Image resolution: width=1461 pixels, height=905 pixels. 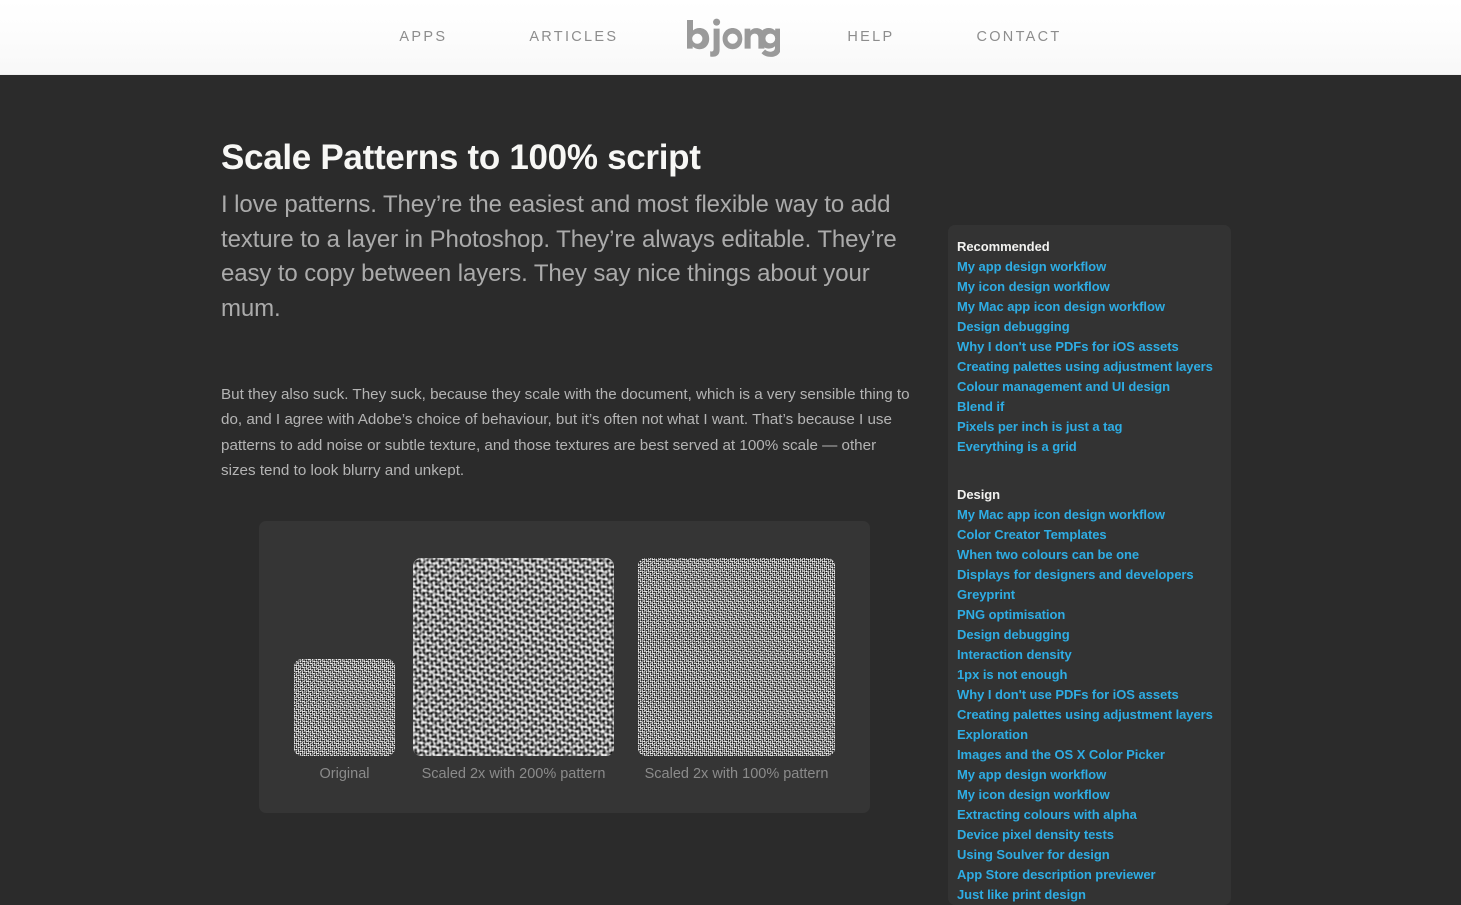 I want to click on sidebar-link: PNG optimisation, so click(x=1093, y=615).